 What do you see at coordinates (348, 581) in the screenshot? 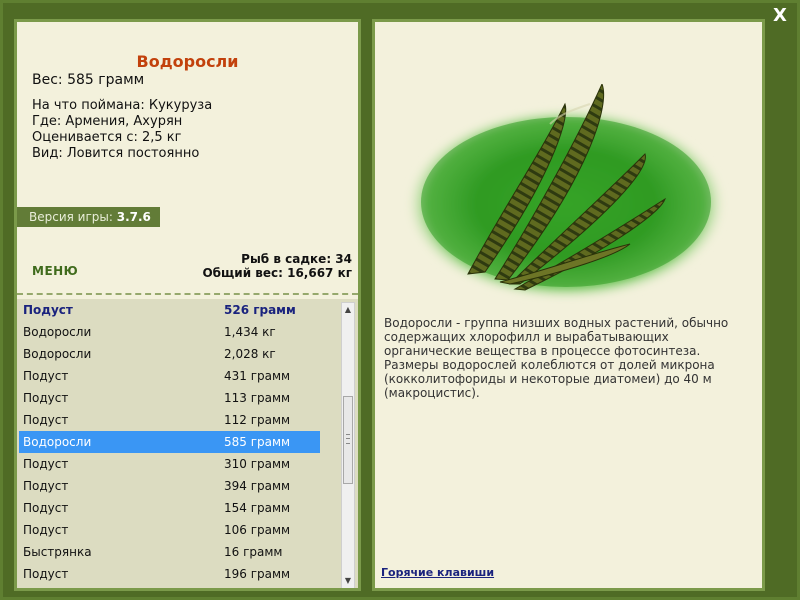
I see `scroll-down-arrow-icon: ▼` at bounding box center [348, 581].